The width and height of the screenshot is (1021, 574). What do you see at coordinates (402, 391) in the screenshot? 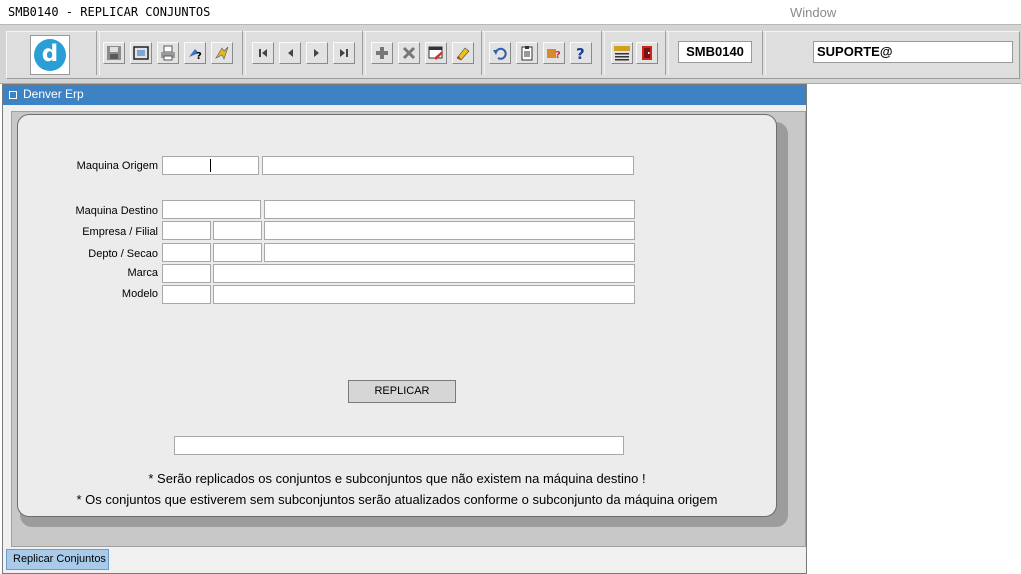
I see `replicar-button: REPLICAR` at bounding box center [402, 391].